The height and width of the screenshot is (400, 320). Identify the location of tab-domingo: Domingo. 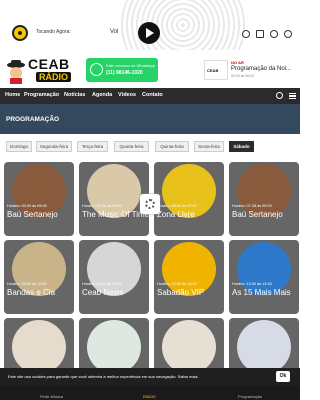
(19, 146).